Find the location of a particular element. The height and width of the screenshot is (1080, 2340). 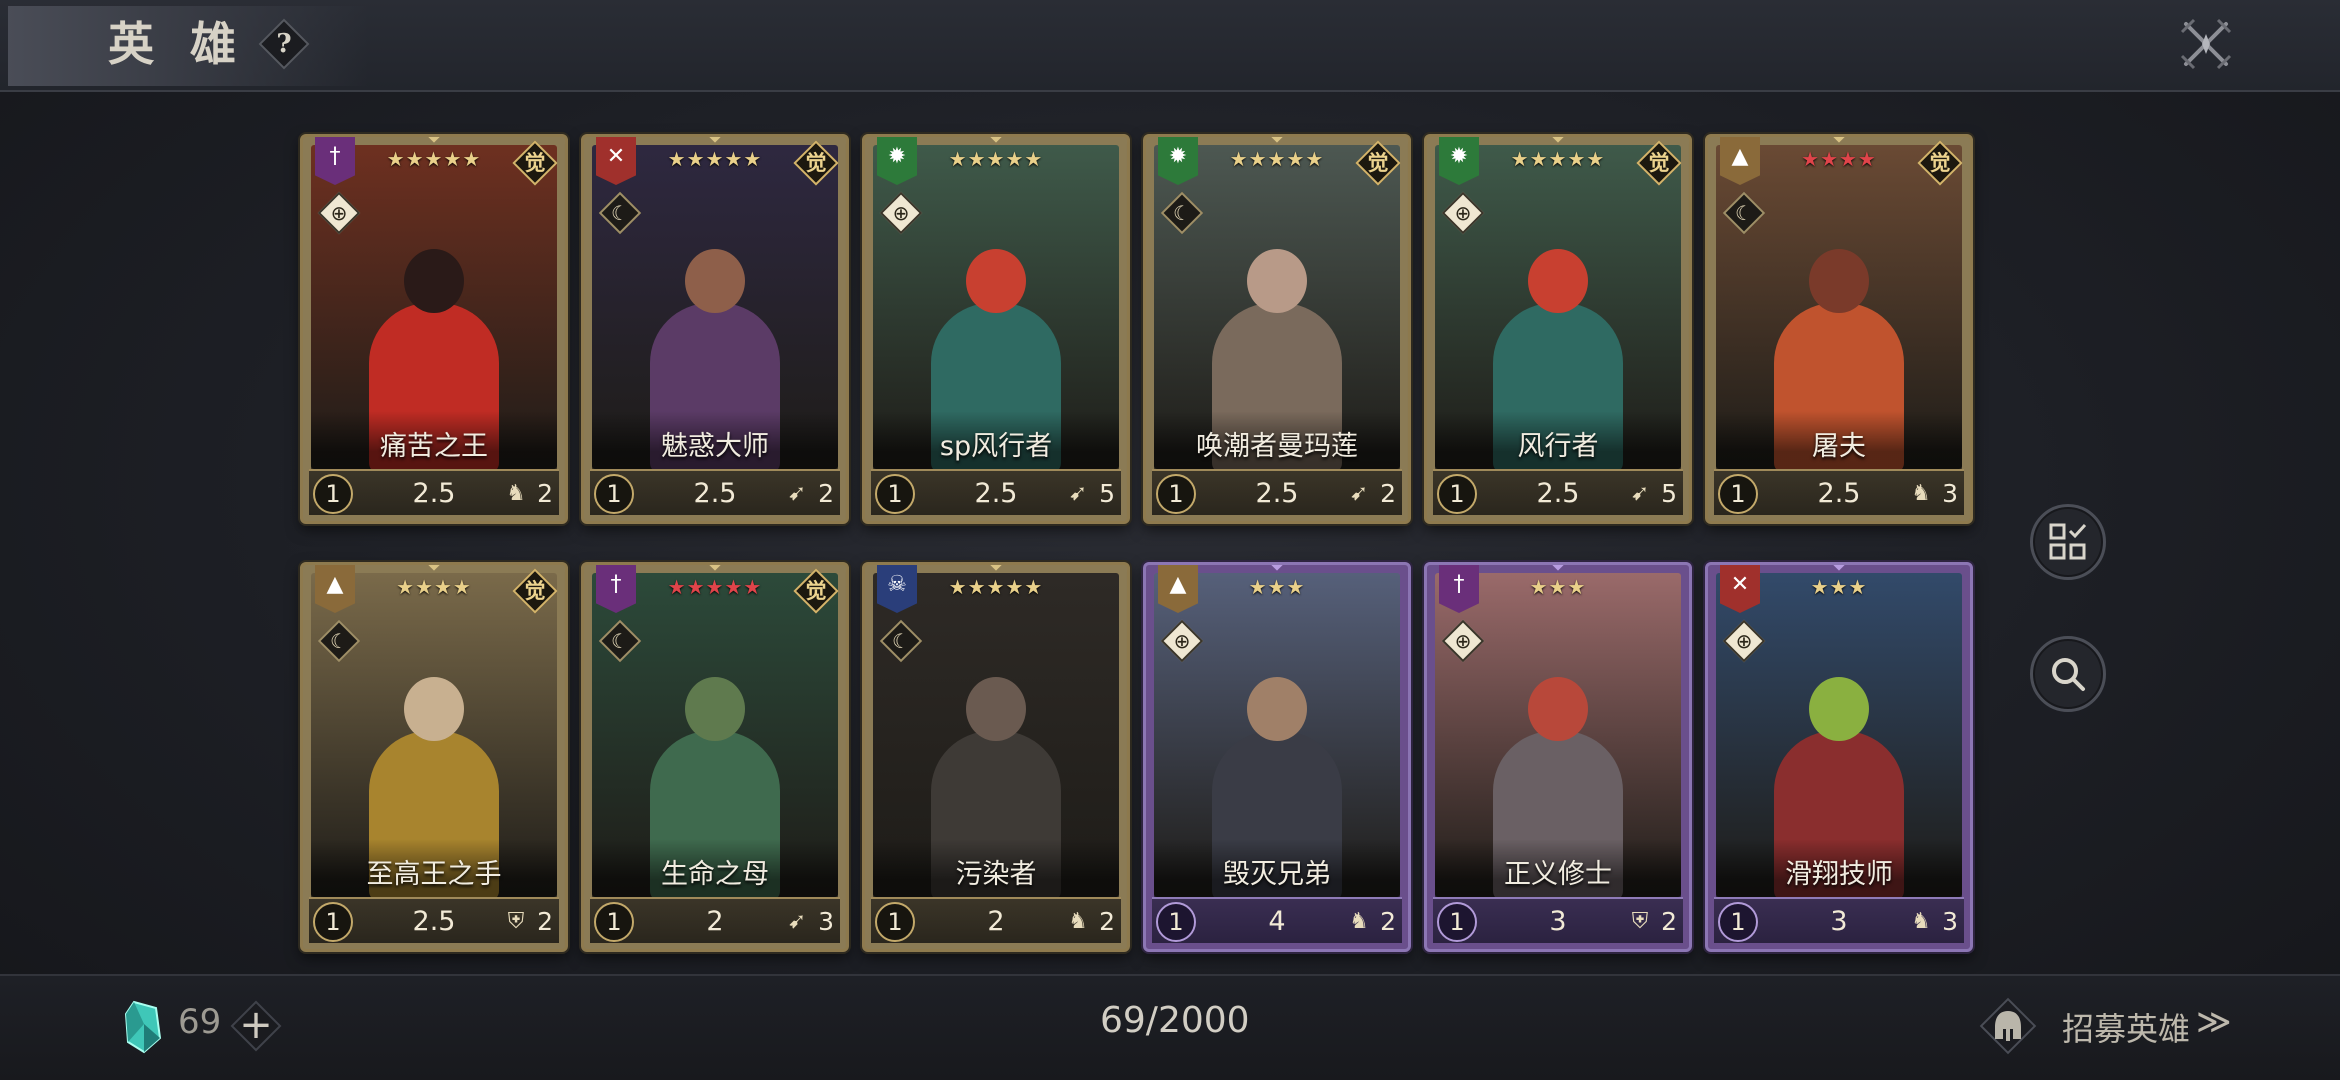

hero-card: ✕ ★★★ ⊕ 滑翔技师 1 3 ♞ 3 is located at coordinates (1839, 757).